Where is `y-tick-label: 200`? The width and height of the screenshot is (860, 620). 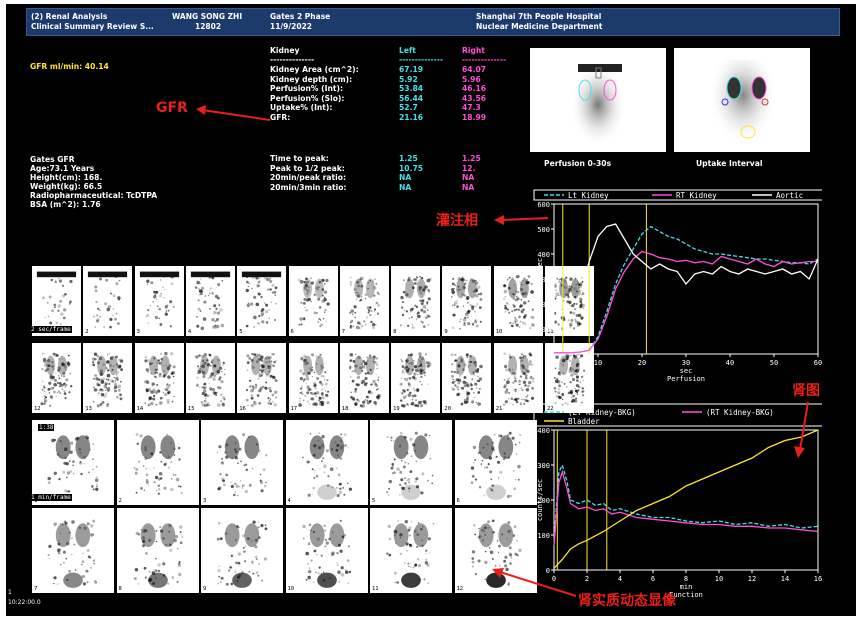 y-tick-label: 200 is located at coordinates (543, 305).